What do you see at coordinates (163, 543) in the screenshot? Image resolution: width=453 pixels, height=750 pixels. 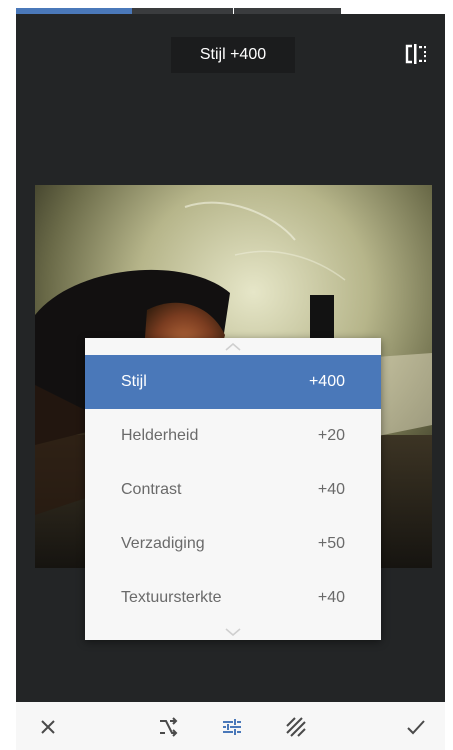 I see `menu-item-label: Verzadiging` at bounding box center [163, 543].